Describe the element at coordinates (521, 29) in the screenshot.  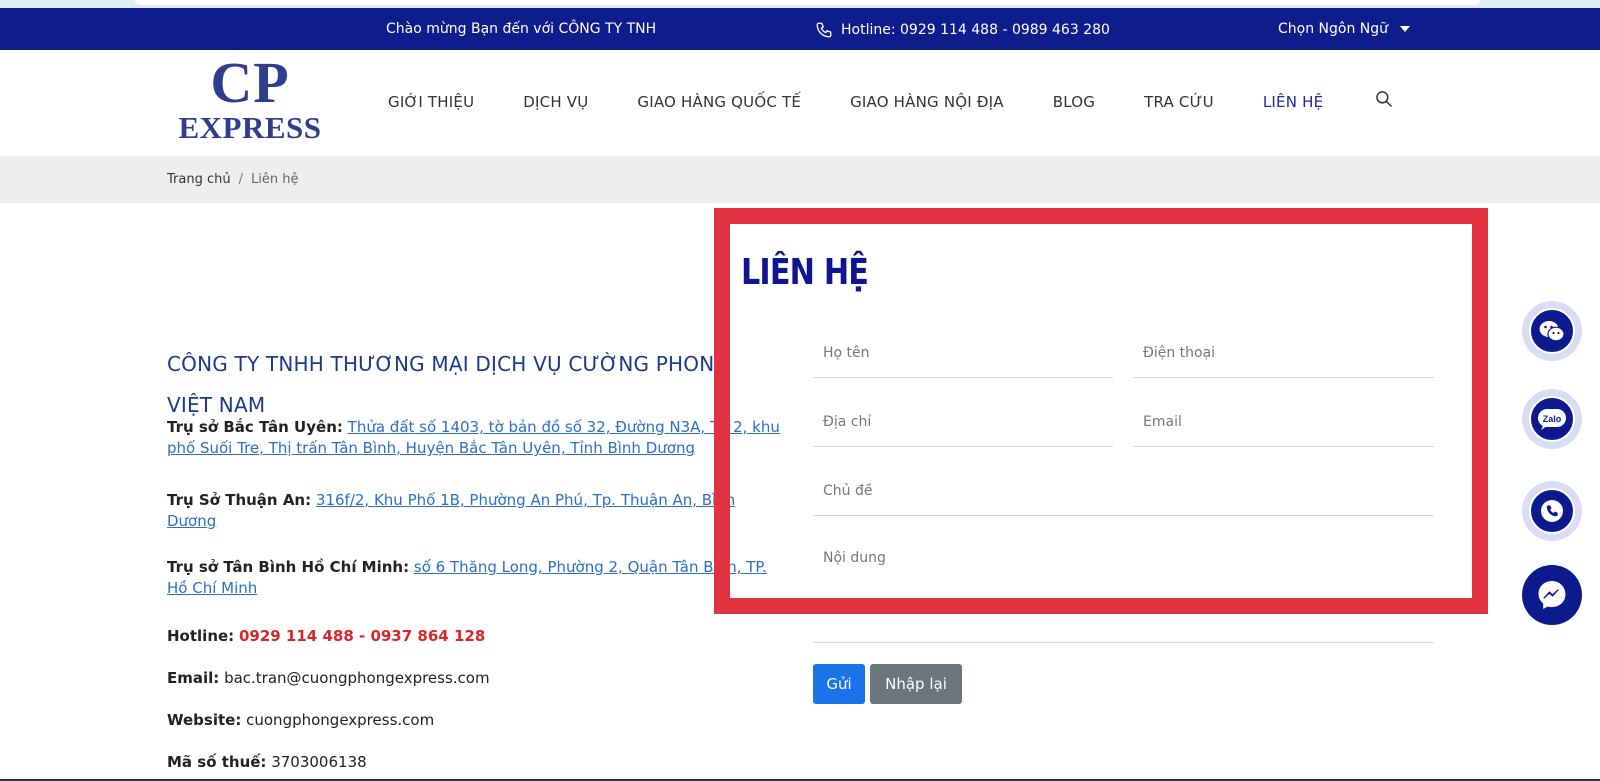
I see `welcome-text: Chào mừng Bạn đến với CÔNG TY TNH` at that location.